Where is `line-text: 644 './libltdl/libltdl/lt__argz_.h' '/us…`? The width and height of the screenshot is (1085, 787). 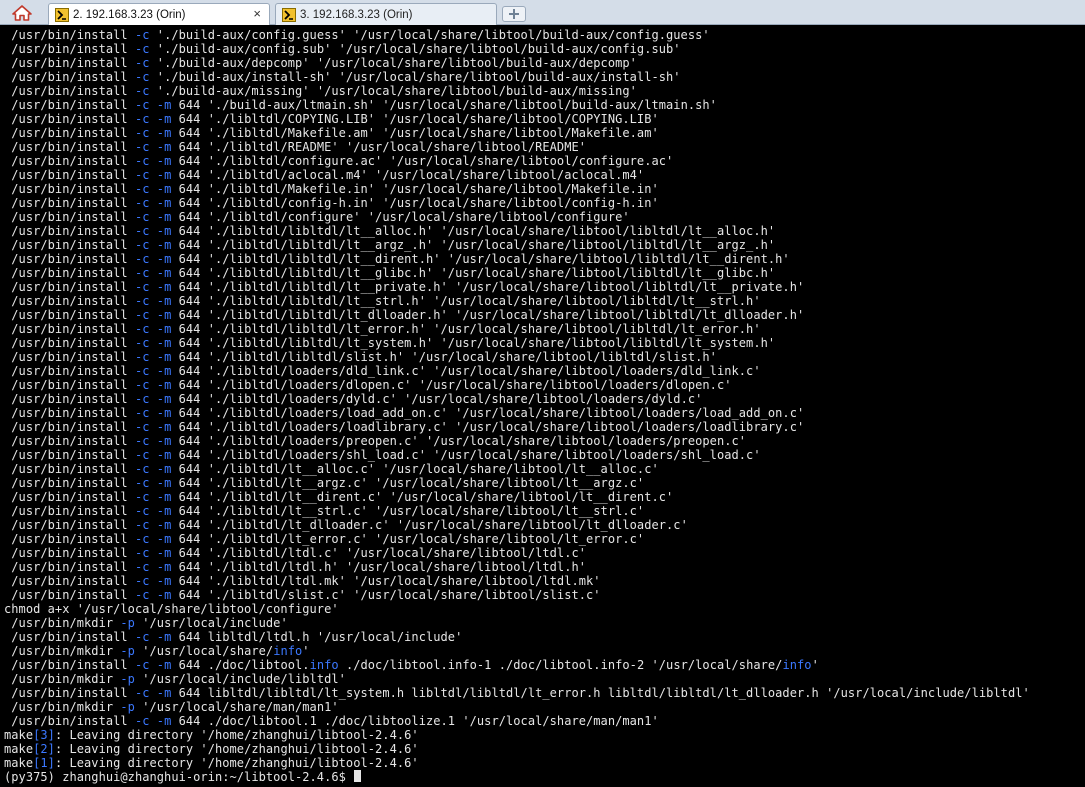
line-text: 644 './libltdl/libltdl/lt__argz_.h' '/us… is located at coordinates (473, 245).